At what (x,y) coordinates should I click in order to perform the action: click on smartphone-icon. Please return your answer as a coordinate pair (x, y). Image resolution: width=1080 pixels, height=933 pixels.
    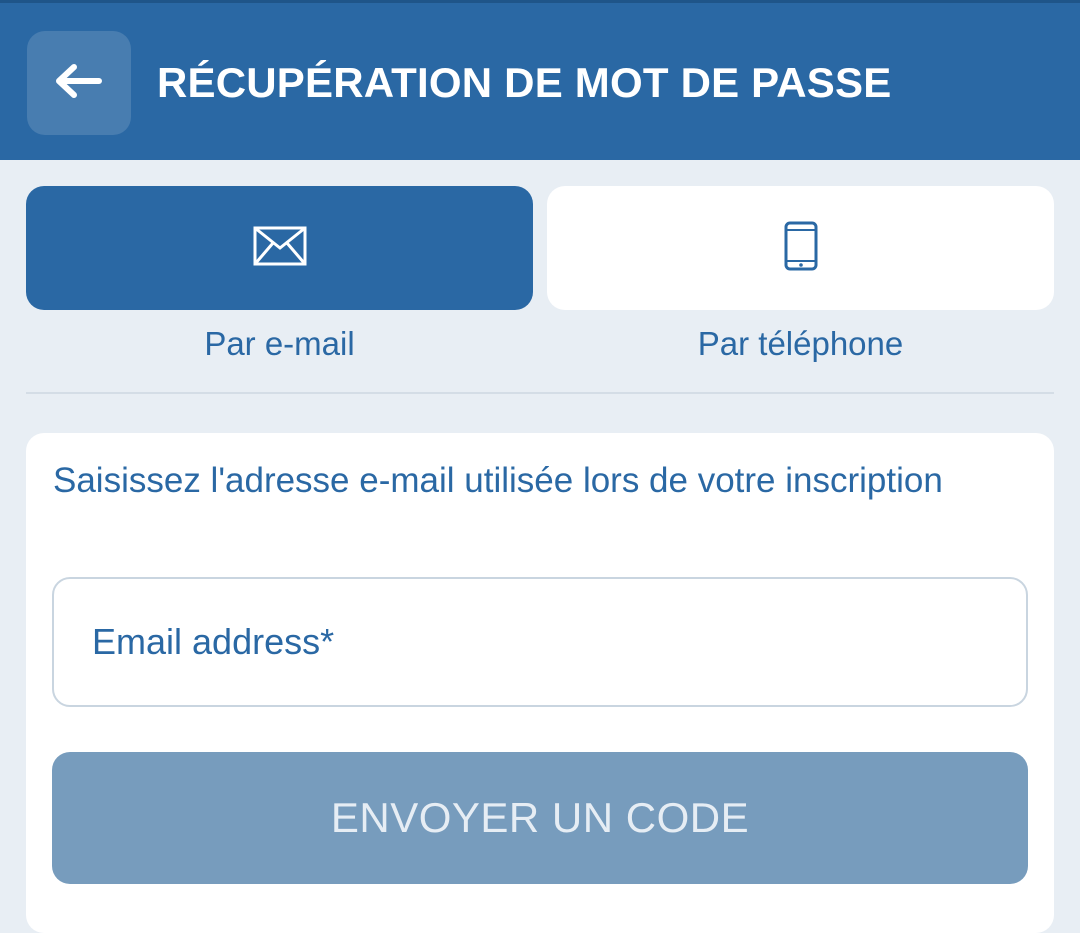
    Looking at the image, I should click on (801, 248).